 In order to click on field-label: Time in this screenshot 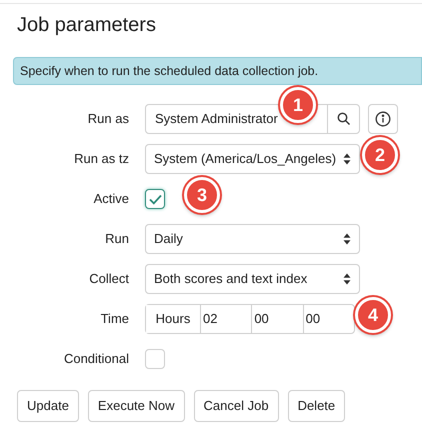, I will do `click(114, 319)`.